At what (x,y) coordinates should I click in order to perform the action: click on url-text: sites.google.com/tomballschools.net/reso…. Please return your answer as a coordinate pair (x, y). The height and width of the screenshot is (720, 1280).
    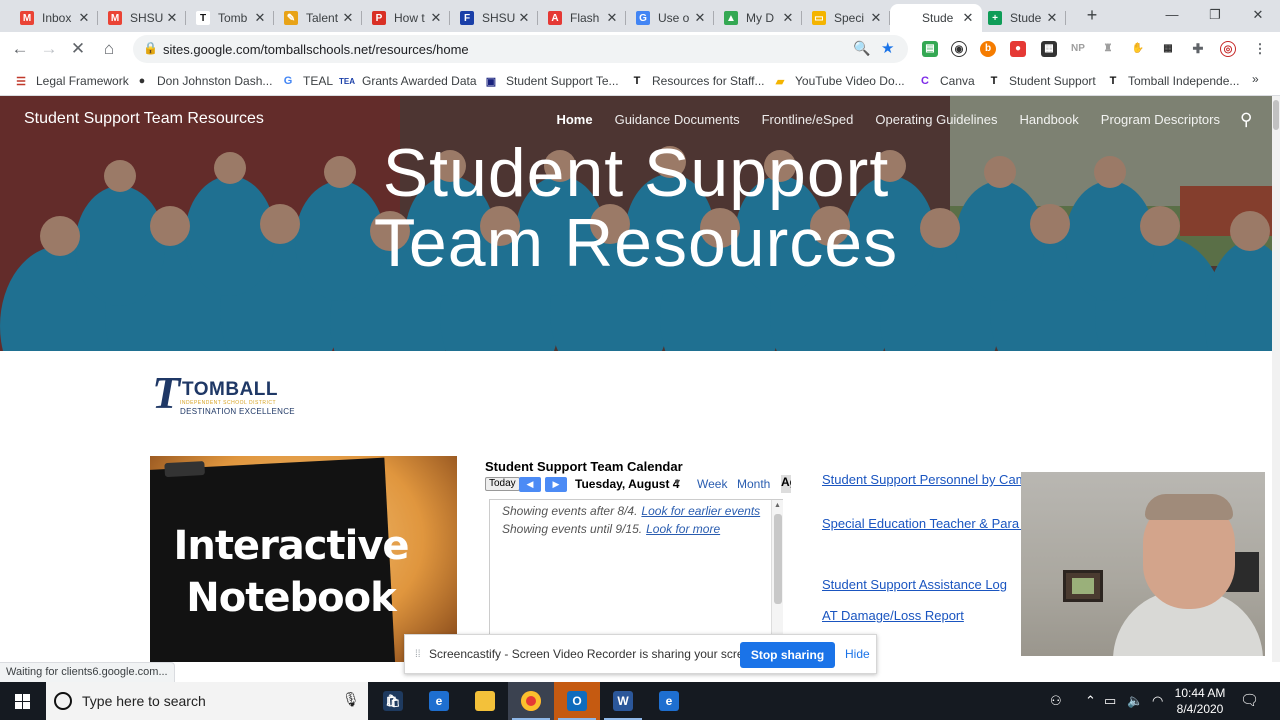
    Looking at the image, I should click on (316, 49).